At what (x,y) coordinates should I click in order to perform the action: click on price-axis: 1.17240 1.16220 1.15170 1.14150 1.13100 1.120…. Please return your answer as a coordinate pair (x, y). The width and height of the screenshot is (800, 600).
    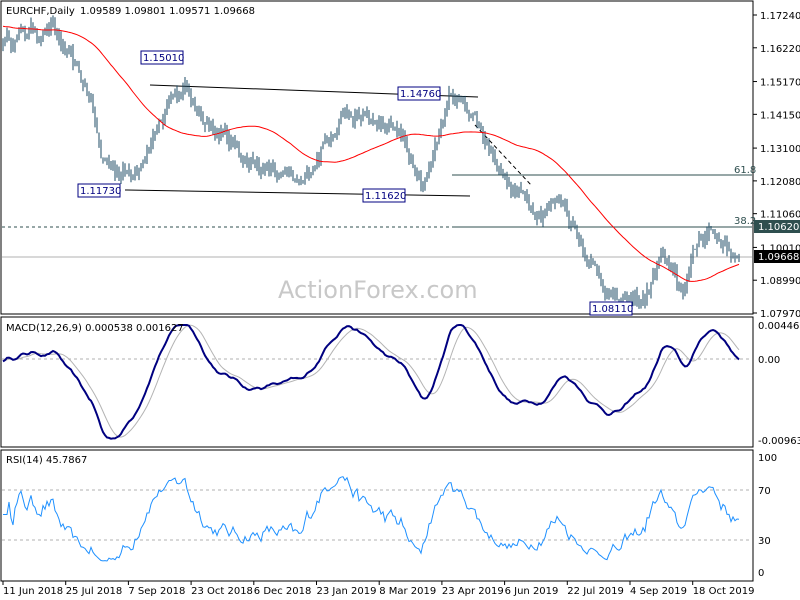
    Looking at the image, I should click on (776, 165).